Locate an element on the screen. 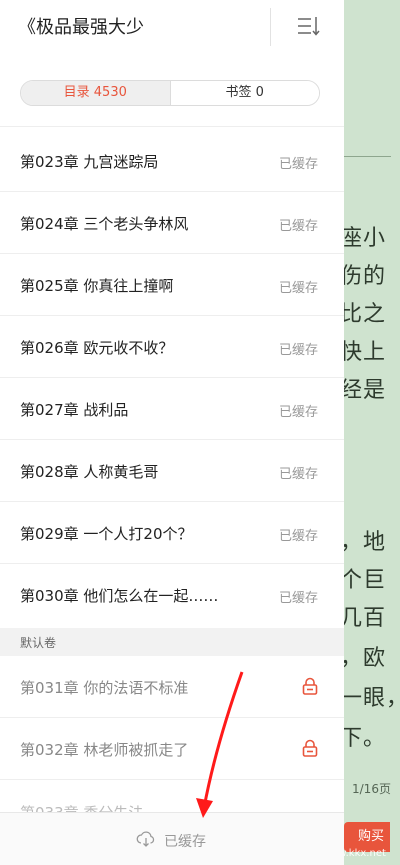 This screenshot has height=865, width=400. list-divider is located at coordinates (172, 126).